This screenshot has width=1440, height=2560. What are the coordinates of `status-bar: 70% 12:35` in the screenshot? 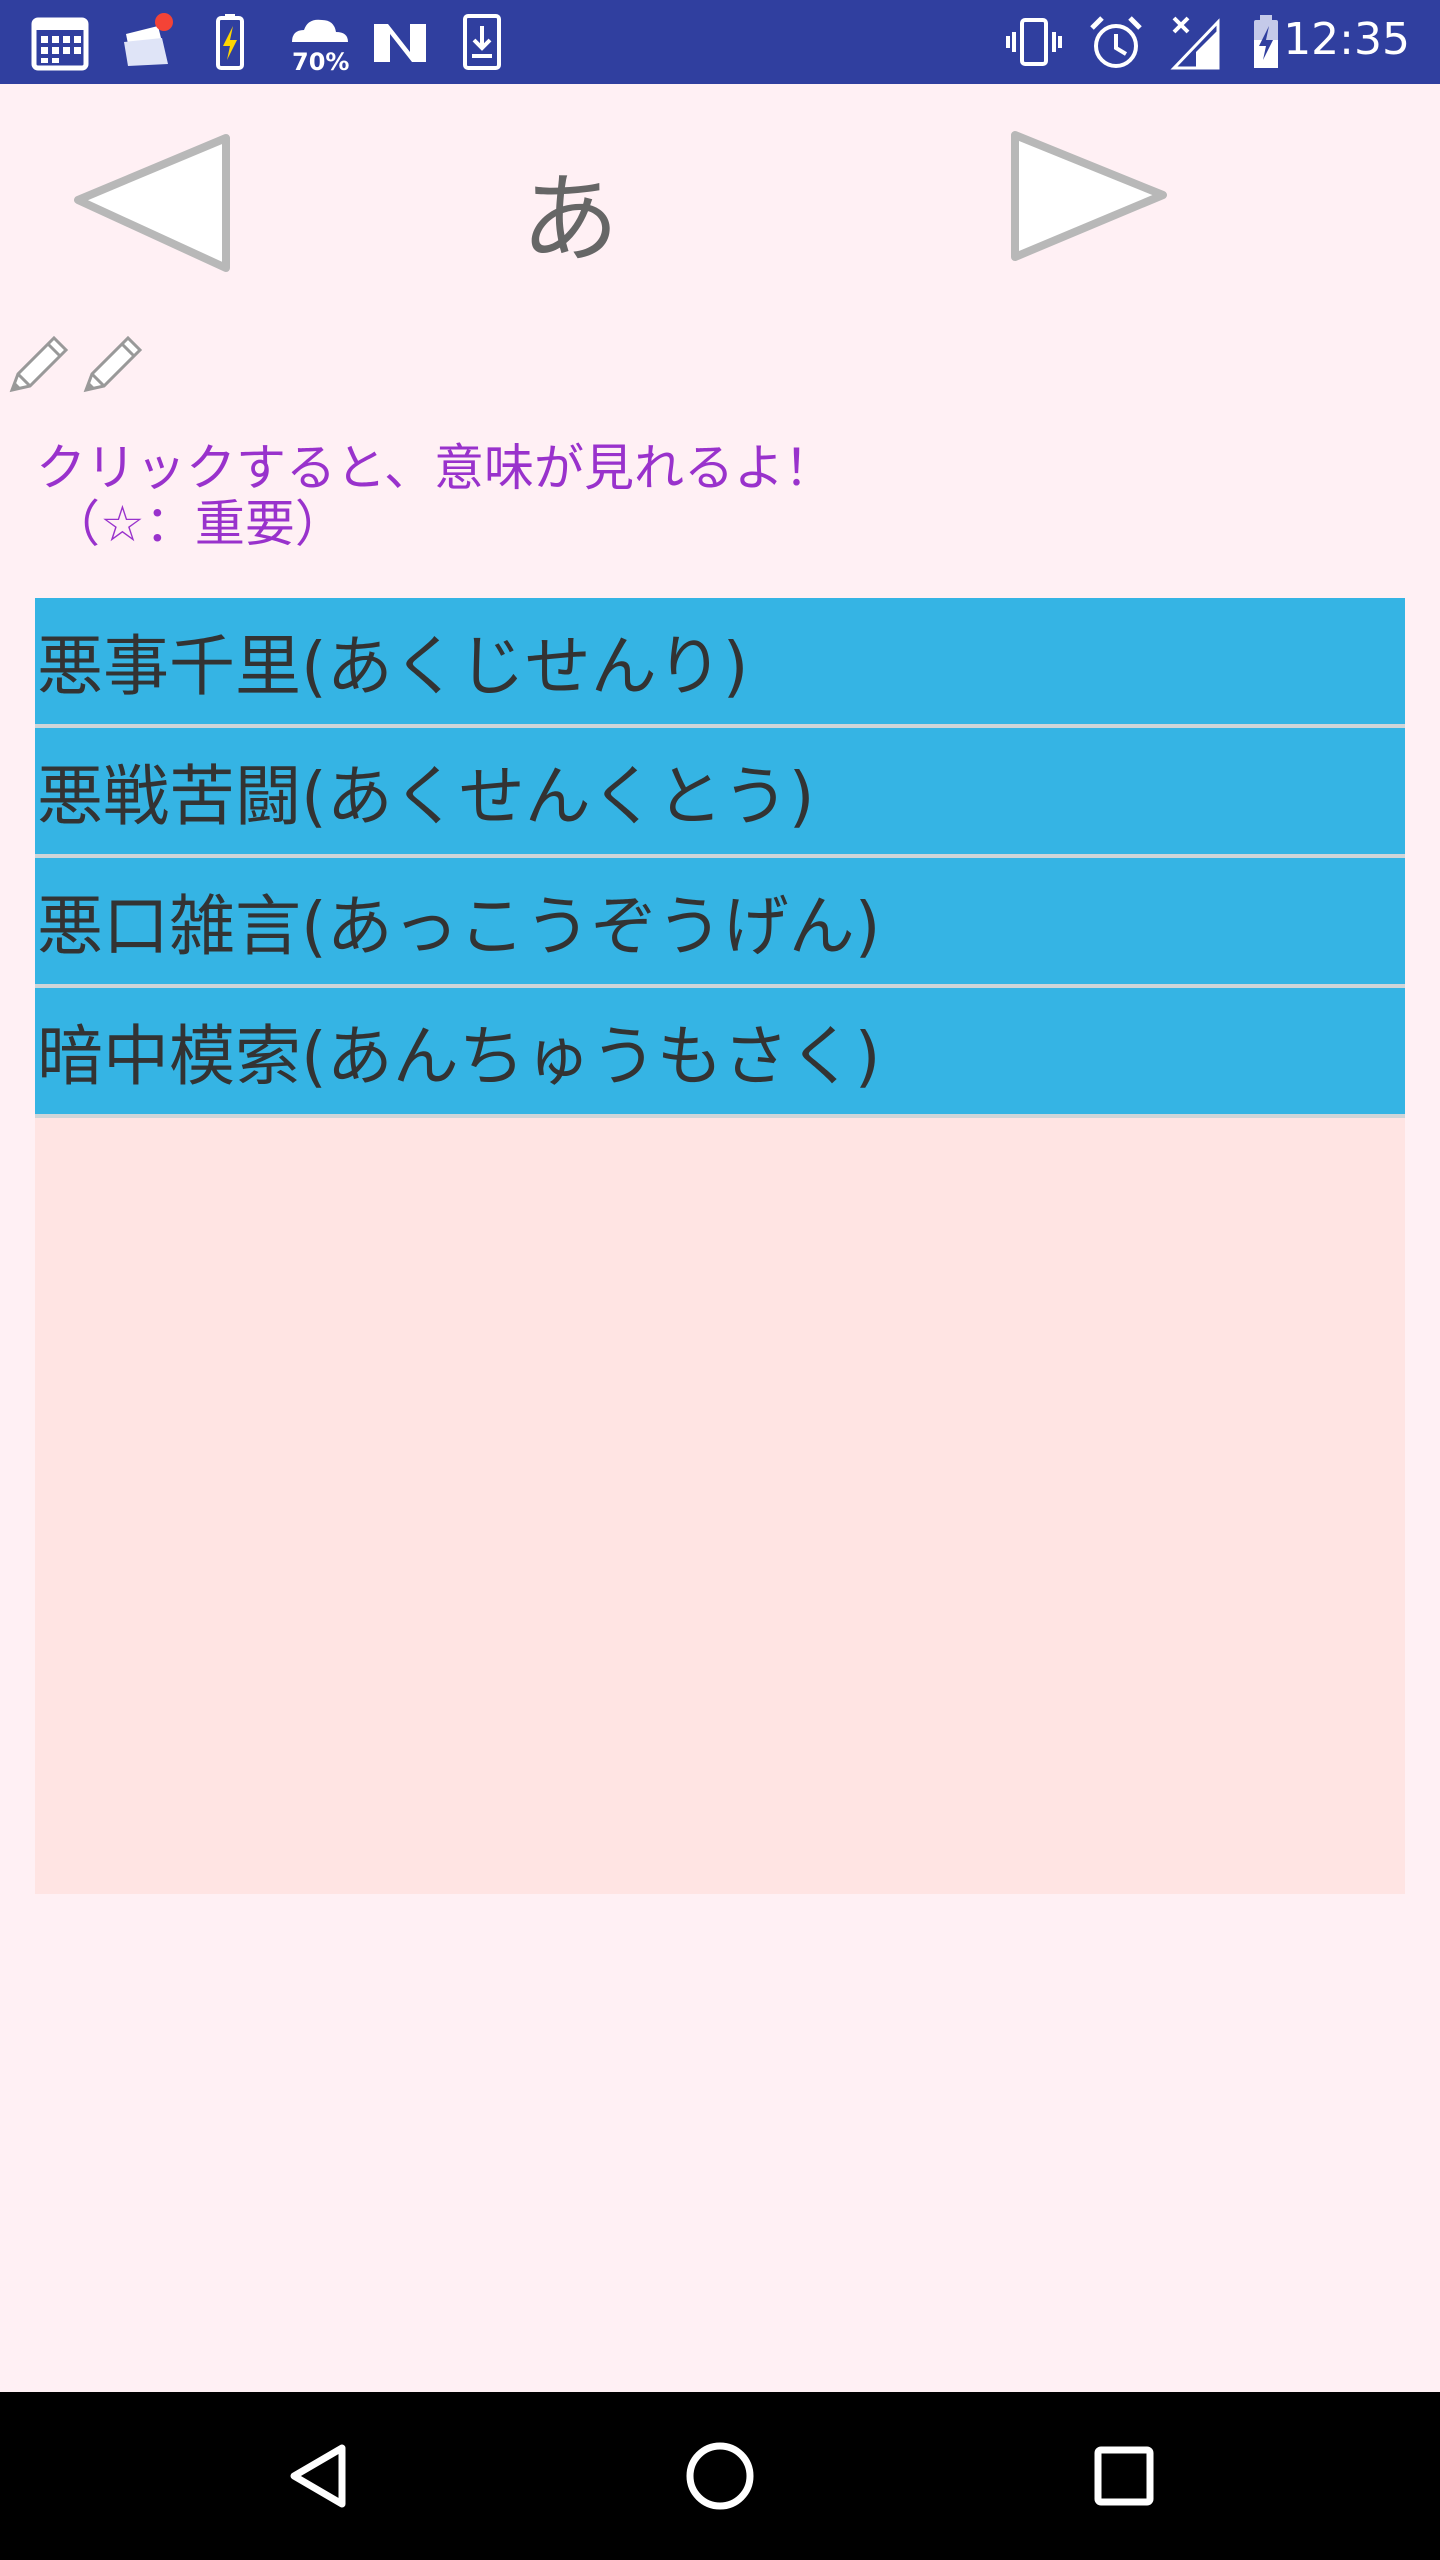 It's located at (720, 42).